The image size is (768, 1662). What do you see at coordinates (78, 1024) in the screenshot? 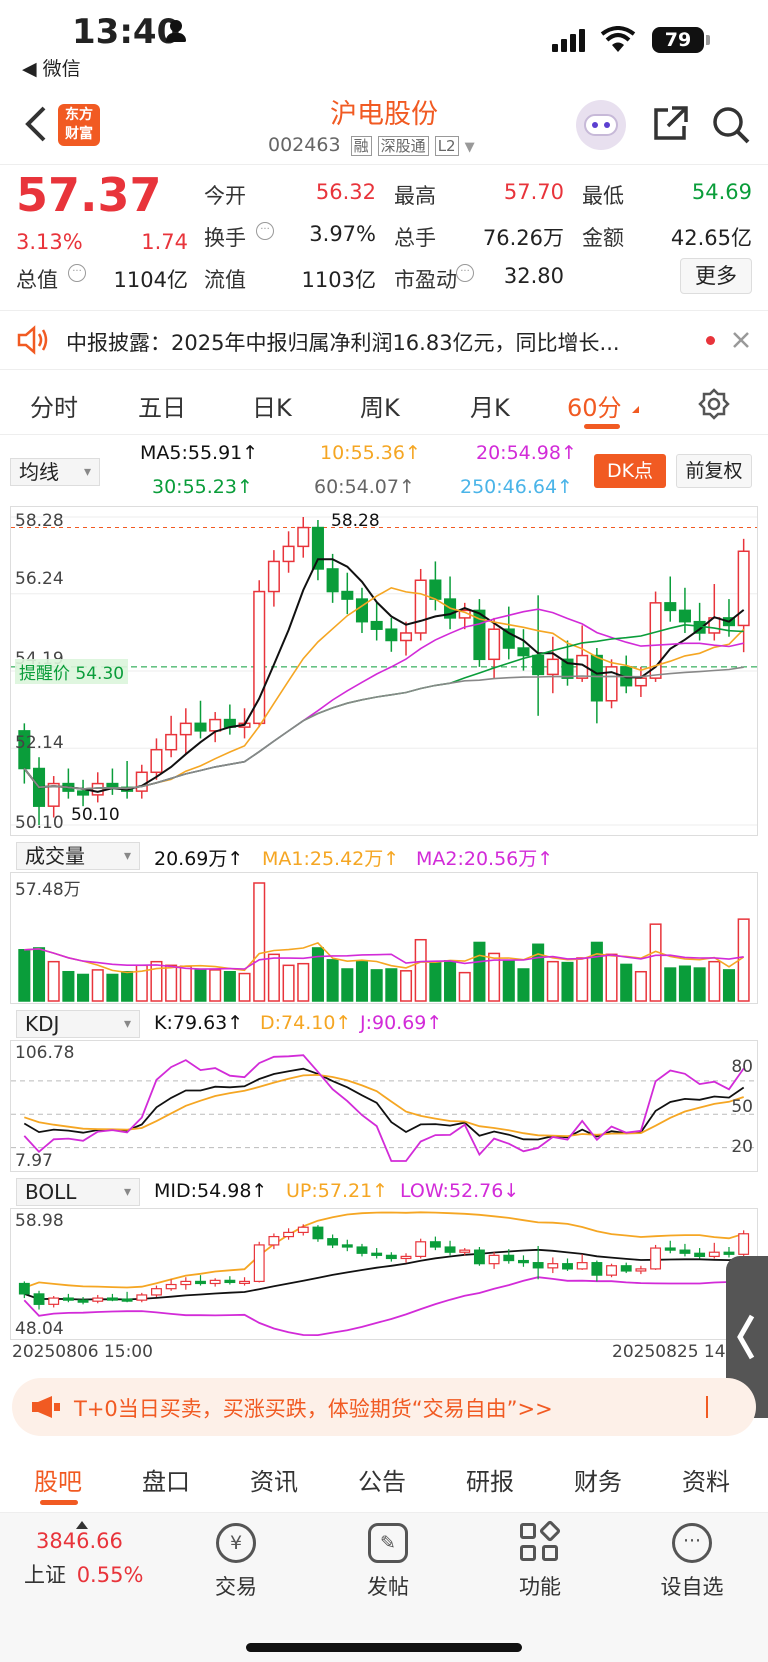
I see `kdj-selector: KDJ` at bounding box center [78, 1024].